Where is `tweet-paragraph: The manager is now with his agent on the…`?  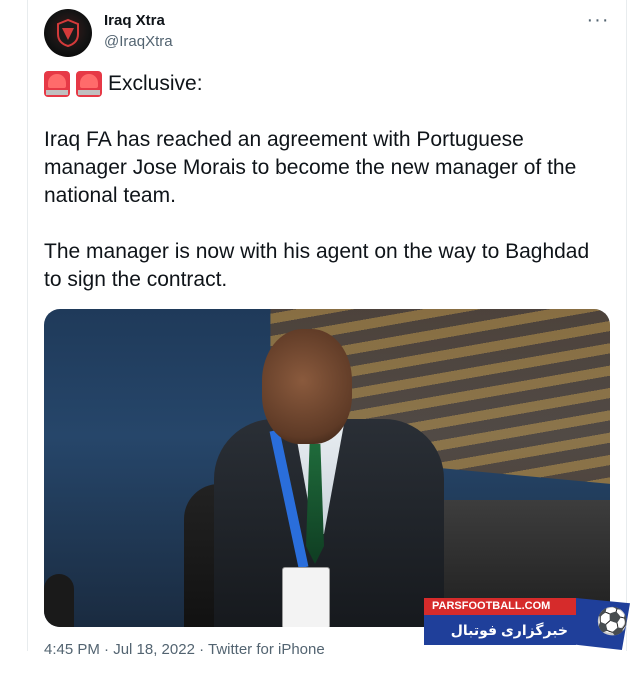 tweet-paragraph: The manager is now with his agent on the… is located at coordinates (317, 265).